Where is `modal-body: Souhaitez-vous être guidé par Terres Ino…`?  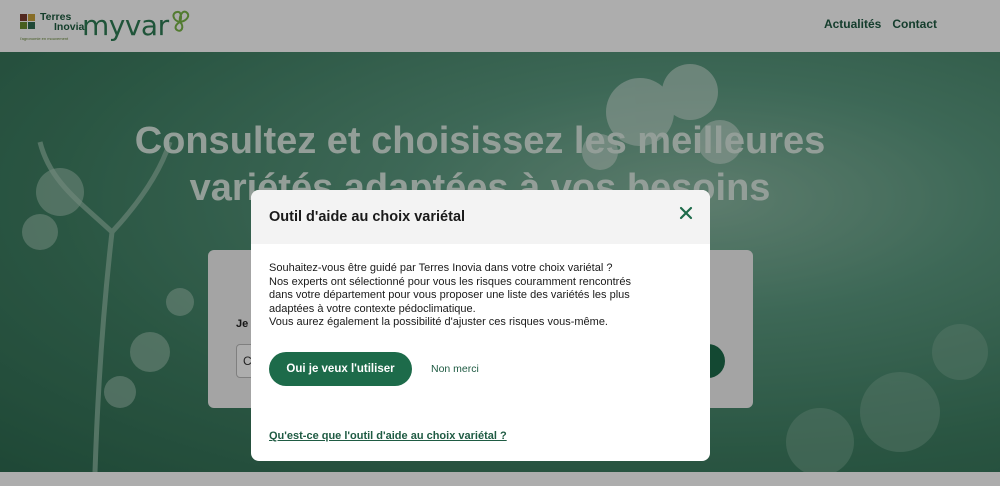
modal-body: Souhaitez-vous être guidé par Terres Ino… is located at coordinates (484, 296).